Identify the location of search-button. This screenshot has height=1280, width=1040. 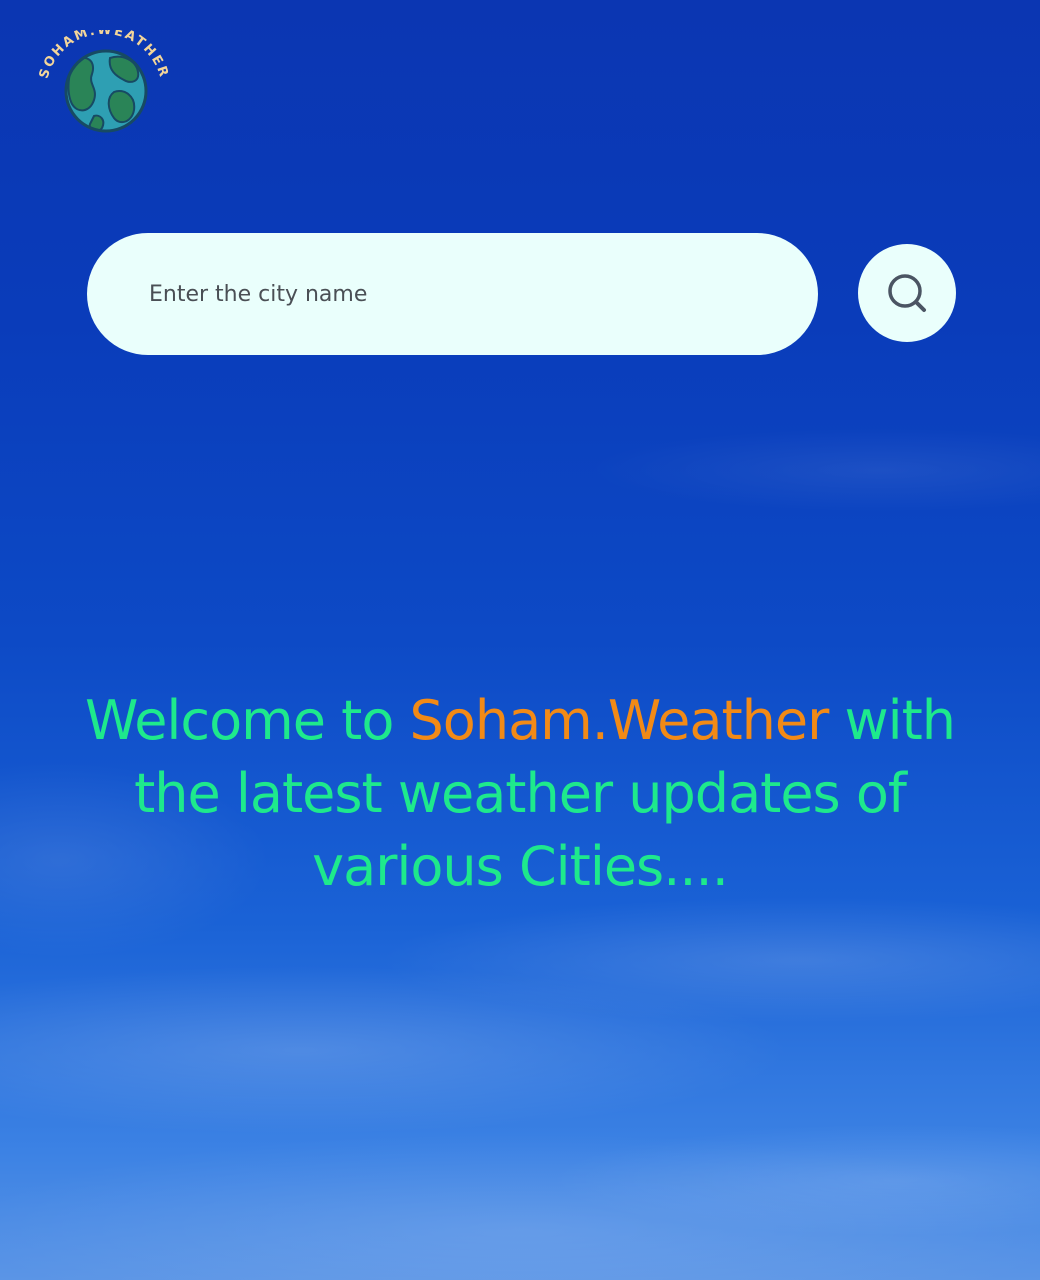
(907, 293).